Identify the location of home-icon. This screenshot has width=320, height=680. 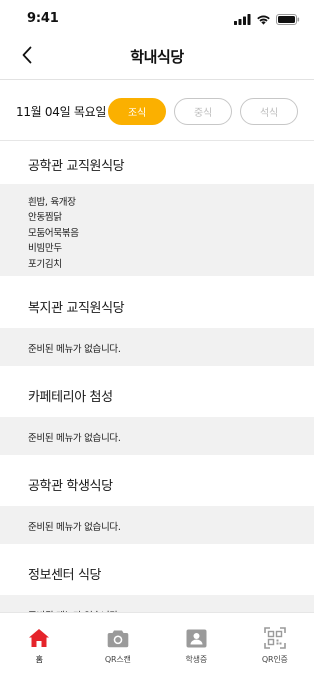
(39, 638).